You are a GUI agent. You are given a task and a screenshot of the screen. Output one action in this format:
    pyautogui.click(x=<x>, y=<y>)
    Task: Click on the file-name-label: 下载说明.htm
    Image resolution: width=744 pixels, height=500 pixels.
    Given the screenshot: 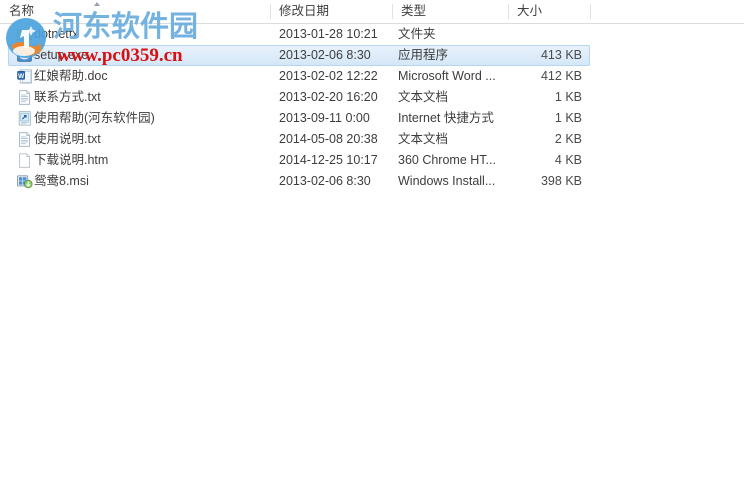 What is the action you would take?
    pyautogui.click(x=71, y=160)
    